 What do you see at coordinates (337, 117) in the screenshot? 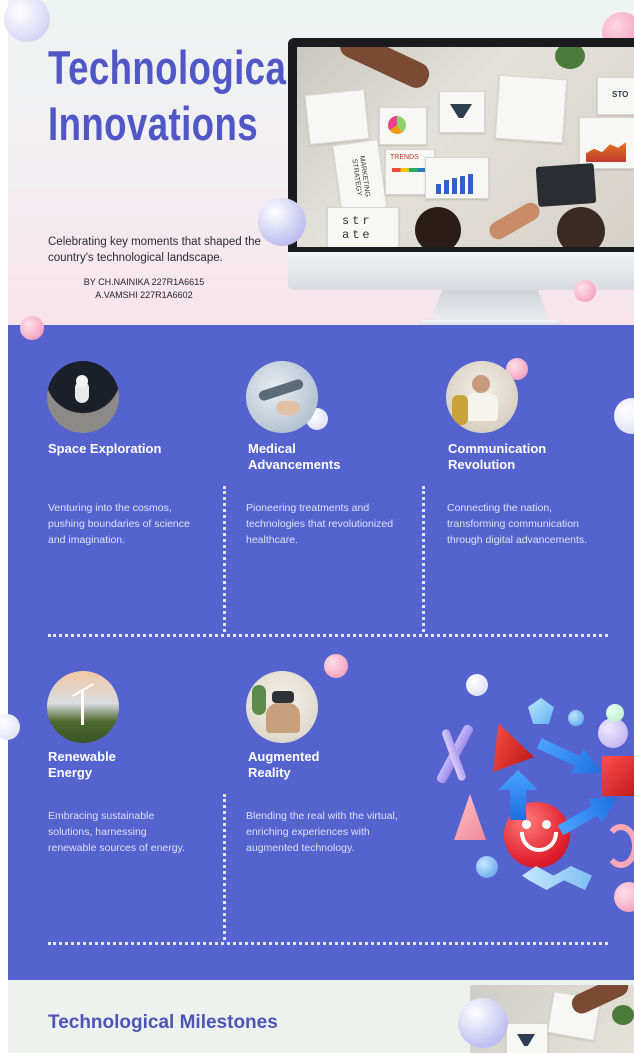
I see `chart-paper` at bounding box center [337, 117].